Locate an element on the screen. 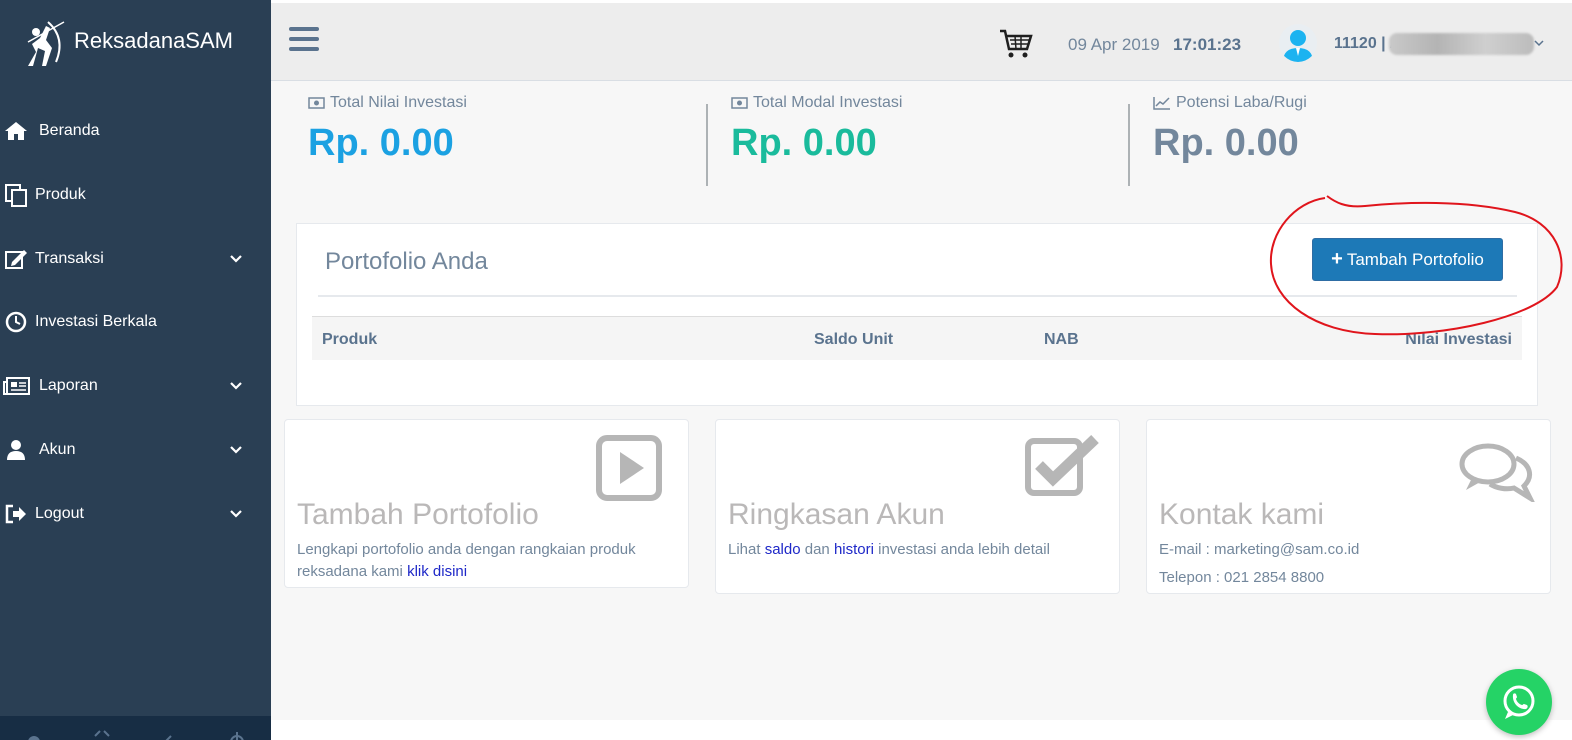 The height and width of the screenshot is (740, 1572). sidebar-item-label: Investasi Berkala is located at coordinates (96, 321).